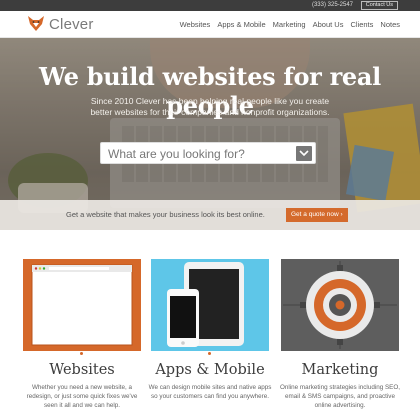 The width and height of the screenshot is (420, 420). Describe the element at coordinates (340, 370) in the screenshot. I see `marketing-title: Marketing` at that location.